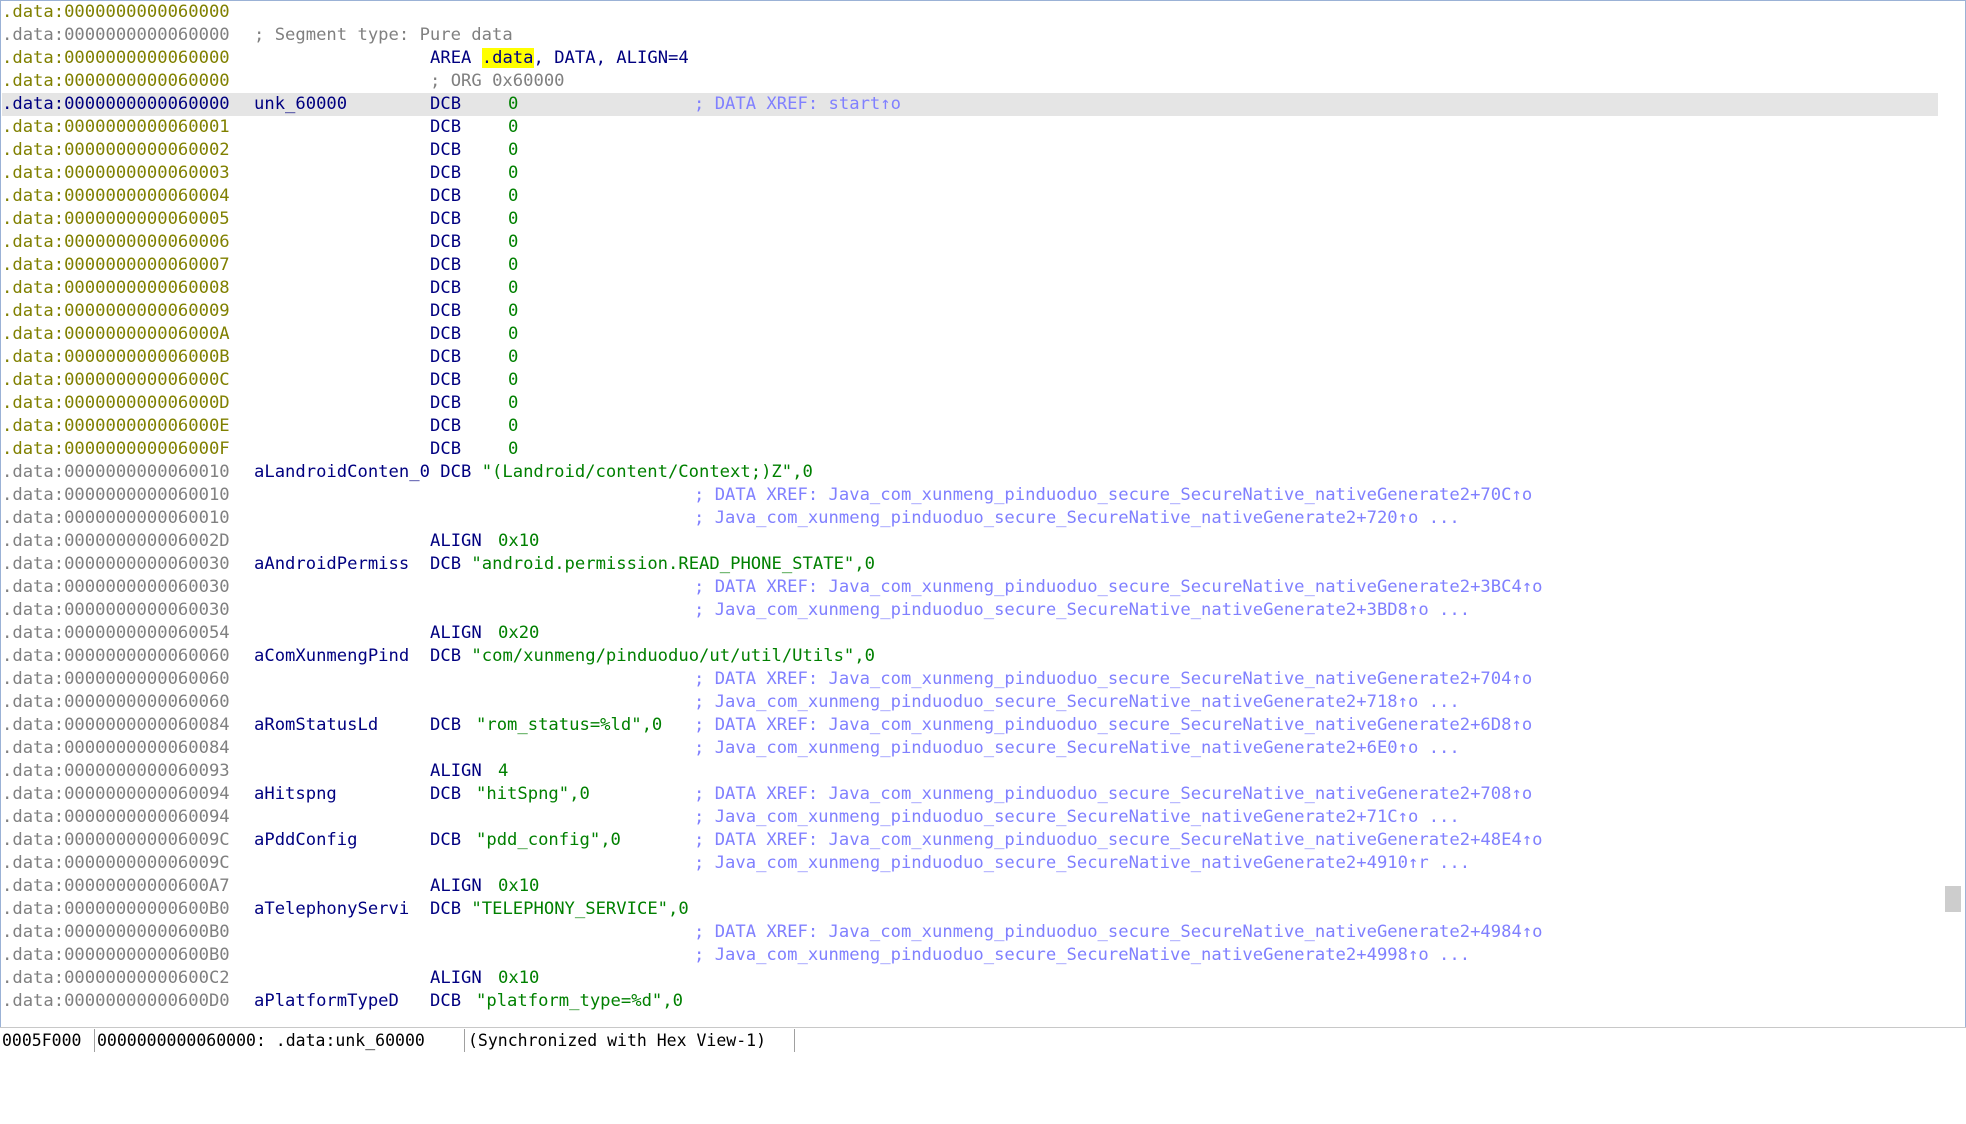  I want to click on line-address: .data:0000000000060054, so click(116, 633).